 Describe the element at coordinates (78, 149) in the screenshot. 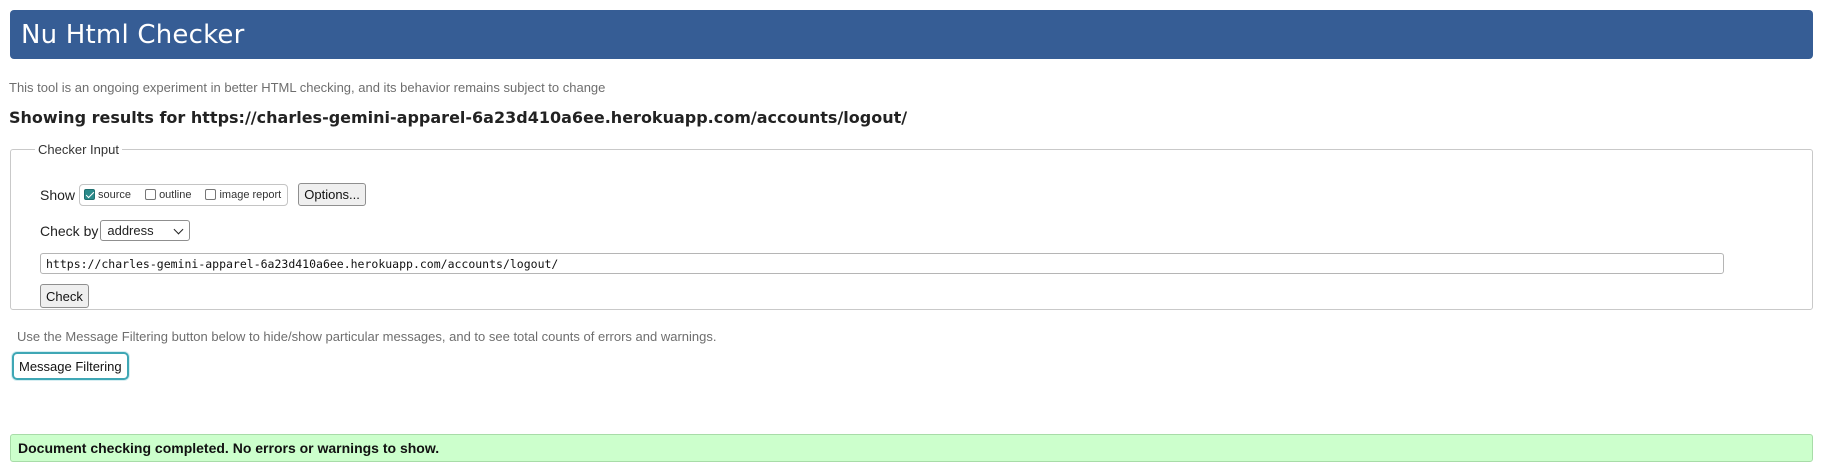

I see `checker-input-legend: Checker Input` at that location.